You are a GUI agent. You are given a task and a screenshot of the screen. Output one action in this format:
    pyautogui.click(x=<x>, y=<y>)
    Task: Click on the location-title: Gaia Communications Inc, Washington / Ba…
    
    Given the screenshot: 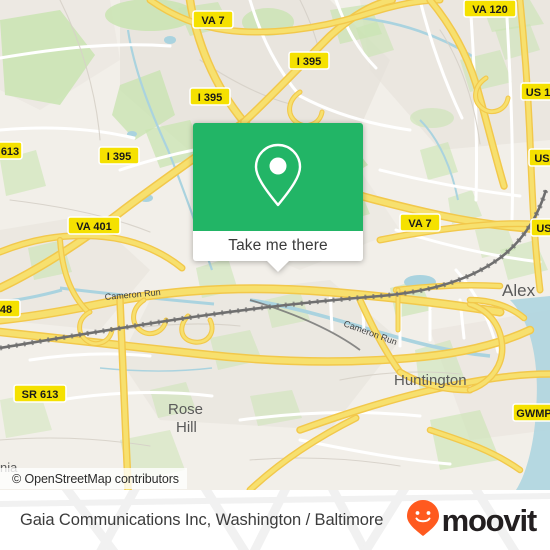 What is the action you would take?
    pyautogui.click(x=202, y=519)
    